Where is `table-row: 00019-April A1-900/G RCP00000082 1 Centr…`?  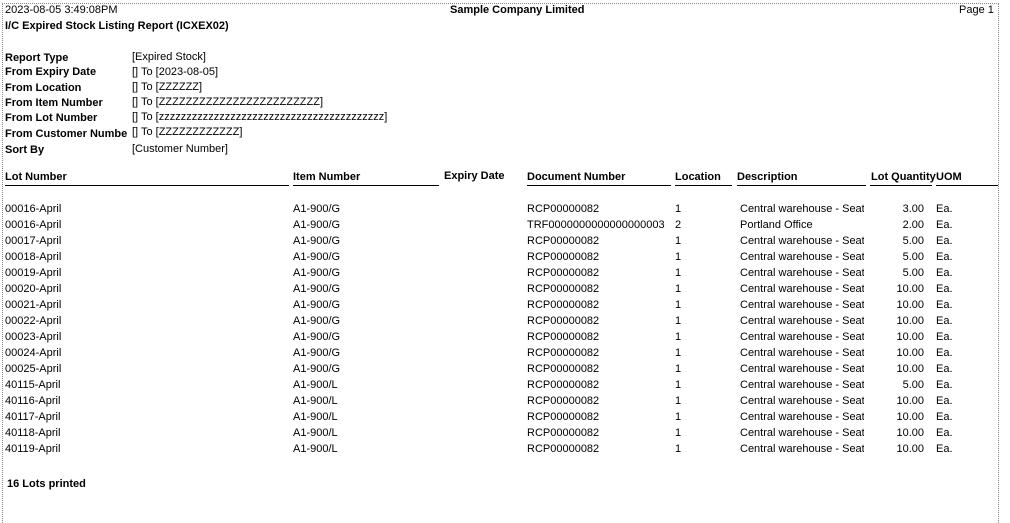
table-row: 00019-April A1-900/G RCP00000082 1 Centr… is located at coordinates (505, 275).